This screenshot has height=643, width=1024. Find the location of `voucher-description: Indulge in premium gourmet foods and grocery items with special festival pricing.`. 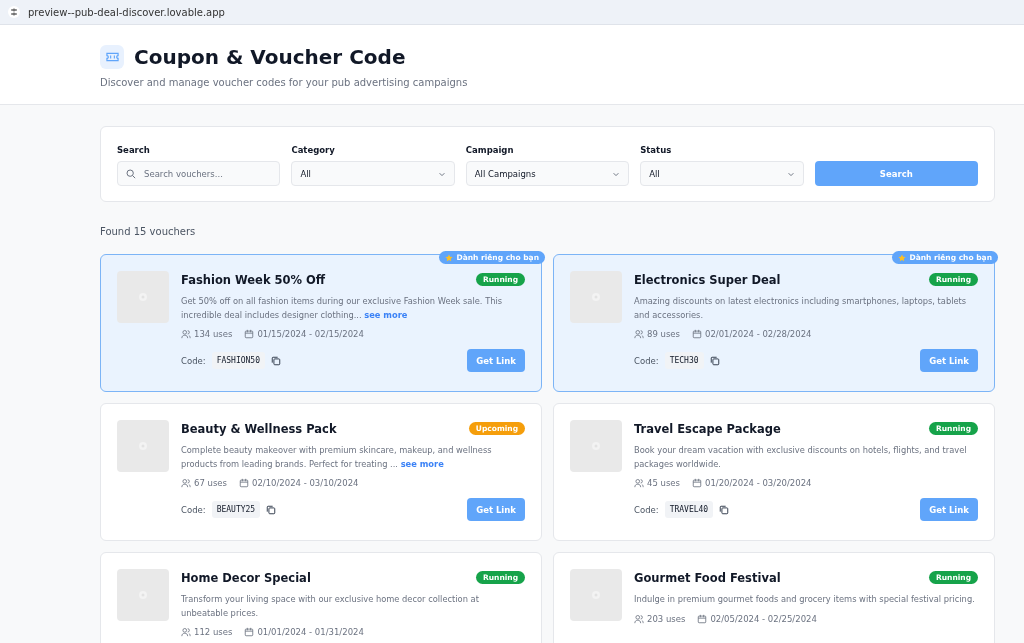

voucher-description: Indulge in premium gourmet foods and grocery items with special festival pricing. is located at coordinates (805, 599).